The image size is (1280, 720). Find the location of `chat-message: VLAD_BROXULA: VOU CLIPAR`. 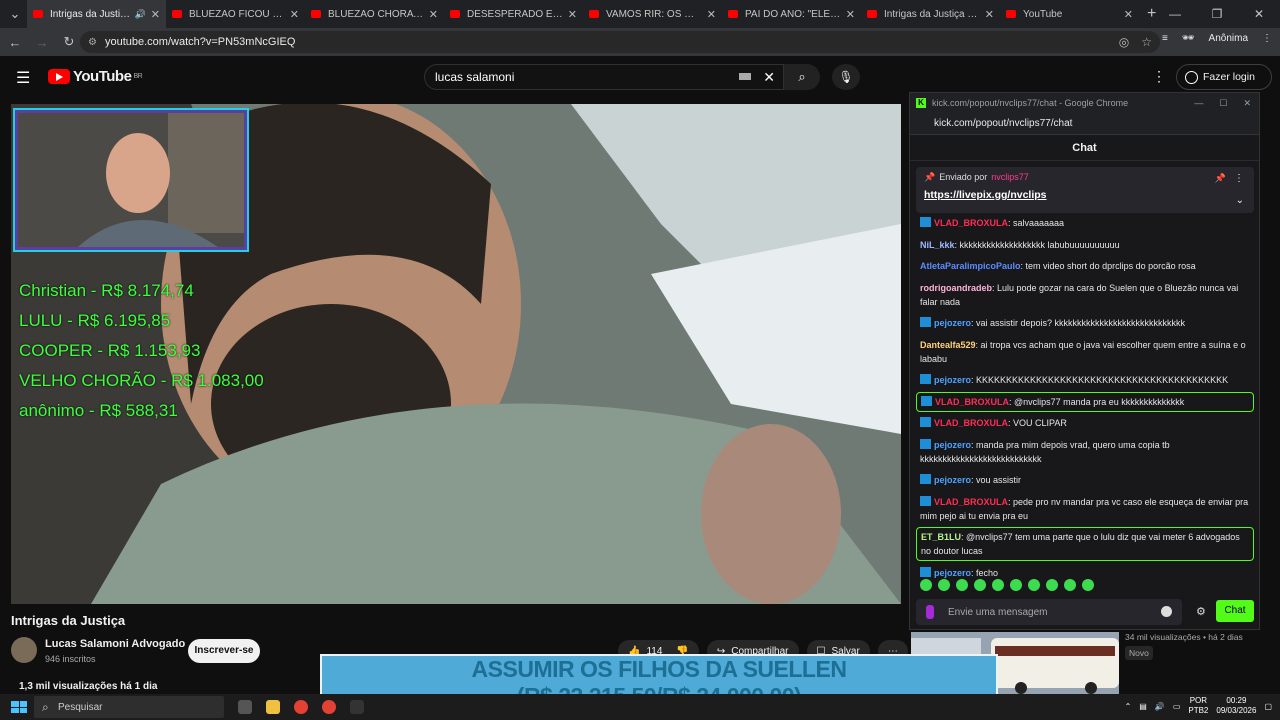

chat-message: VLAD_BROXULA: VOU CLIPAR is located at coordinates (1085, 423).